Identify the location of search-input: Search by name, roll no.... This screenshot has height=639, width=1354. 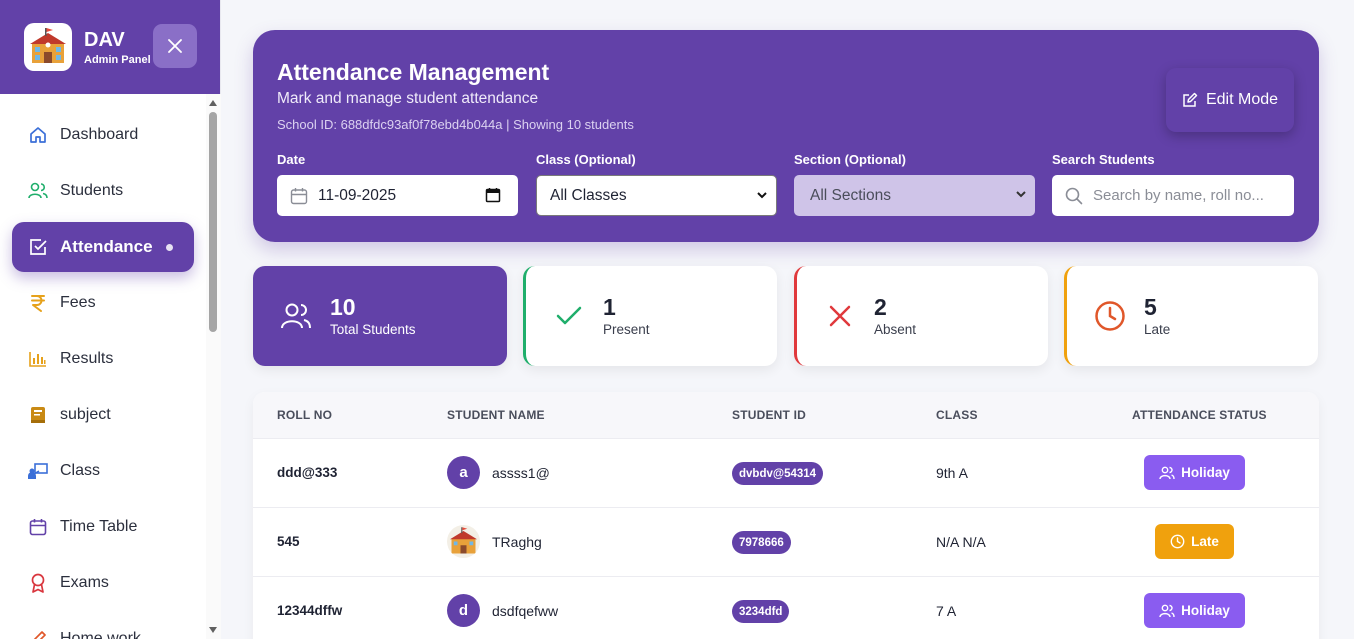
(1173, 195).